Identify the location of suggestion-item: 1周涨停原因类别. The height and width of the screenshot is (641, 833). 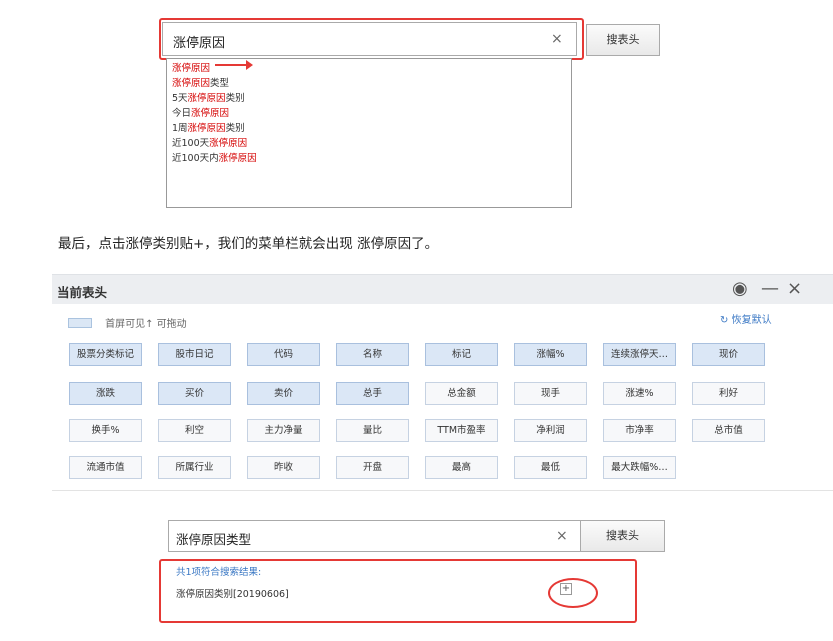
(369, 128).